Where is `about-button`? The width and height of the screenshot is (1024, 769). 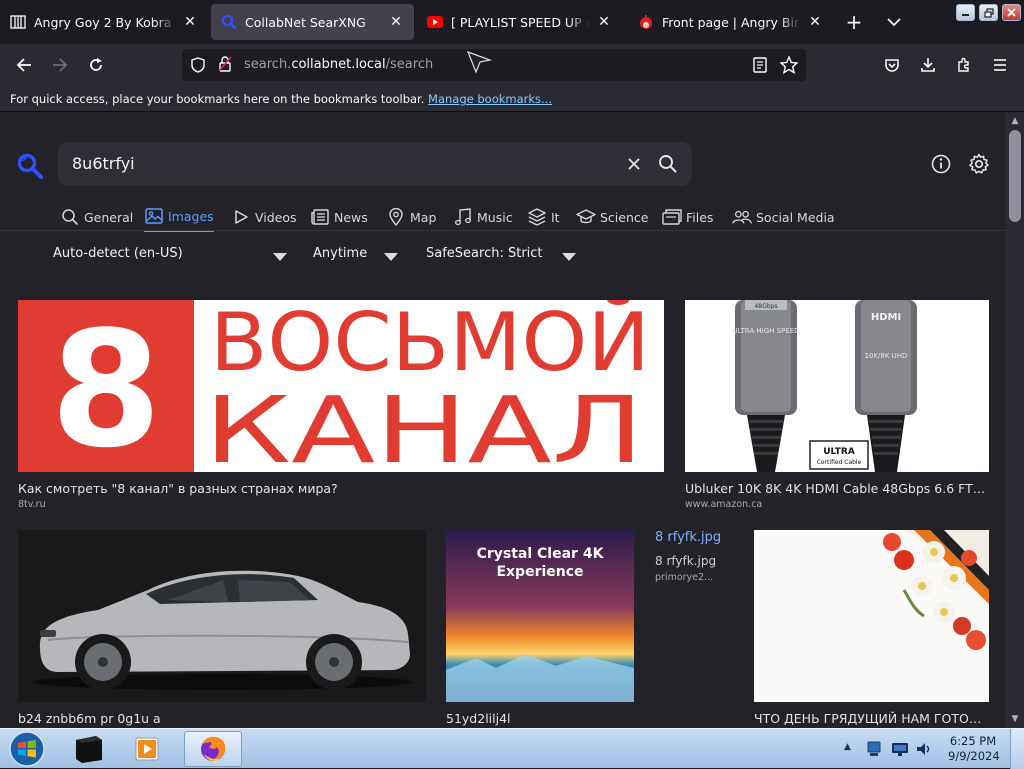 about-button is located at coordinates (941, 164).